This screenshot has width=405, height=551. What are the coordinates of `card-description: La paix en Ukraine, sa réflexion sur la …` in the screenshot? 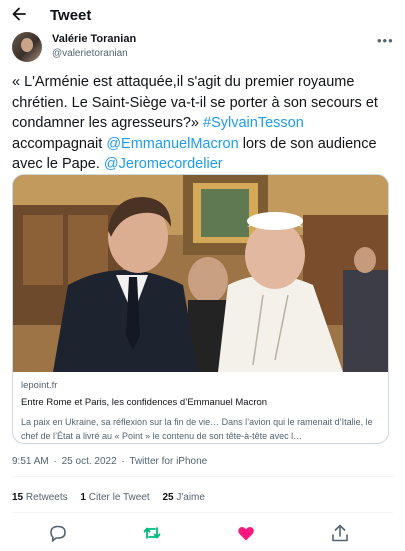 It's located at (197, 429).